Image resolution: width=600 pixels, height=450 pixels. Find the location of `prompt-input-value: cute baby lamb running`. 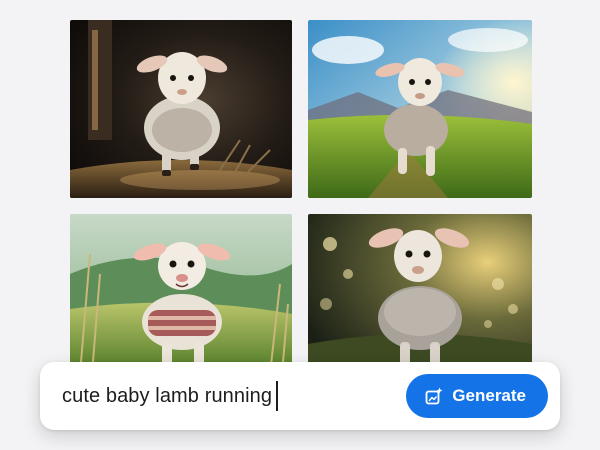

prompt-input-value: cute baby lamb running is located at coordinates (167, 395).